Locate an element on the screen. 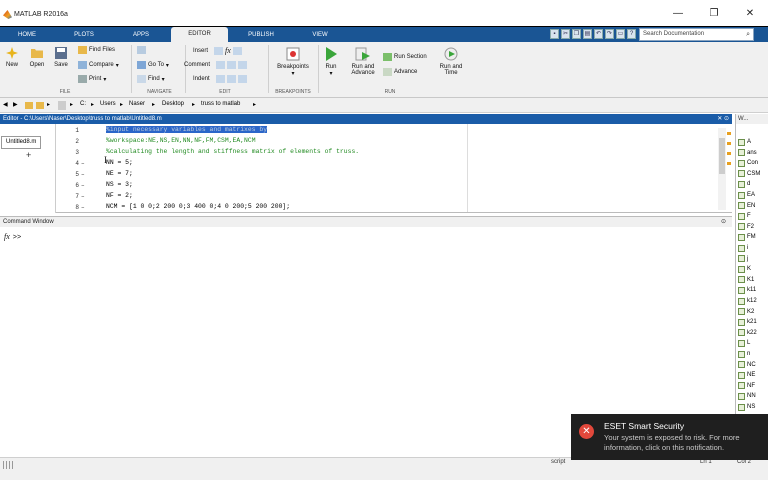  switch-windows-icon: ▭ is located at coordinates (620, 34).